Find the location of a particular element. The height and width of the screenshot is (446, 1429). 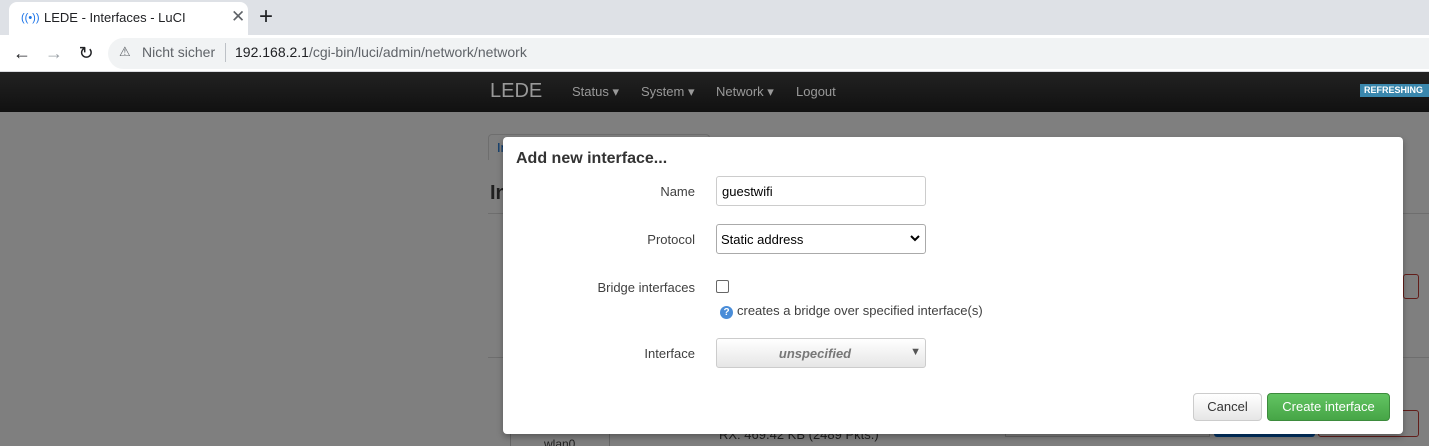

url-path: /cgi-bin/luci/admin/network/network is located at coordinates (417, 52).